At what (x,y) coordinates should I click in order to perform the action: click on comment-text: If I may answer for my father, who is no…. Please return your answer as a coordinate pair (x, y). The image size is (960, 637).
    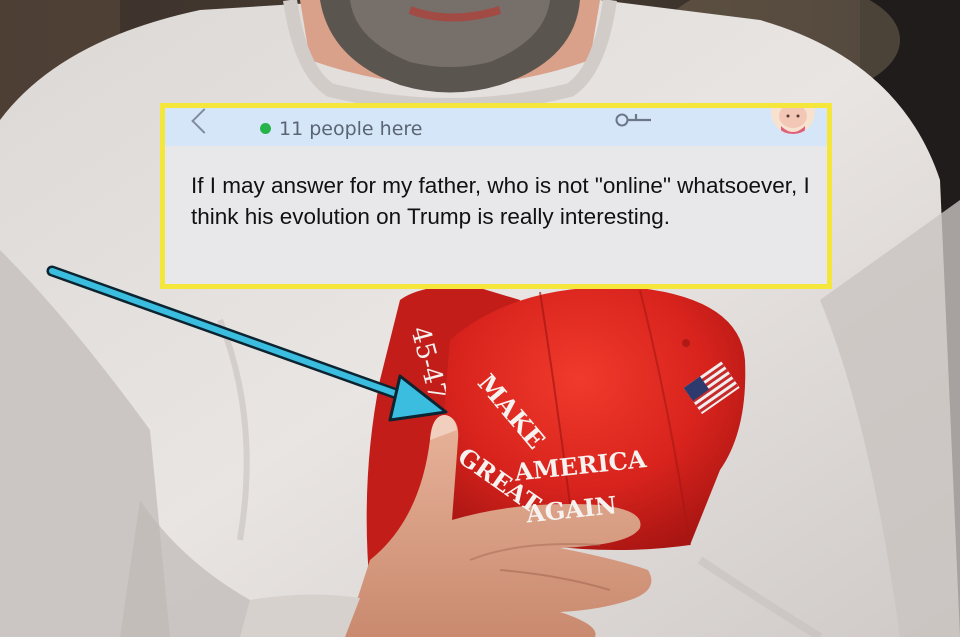
    Looking at the image, I should click on (500, 201).